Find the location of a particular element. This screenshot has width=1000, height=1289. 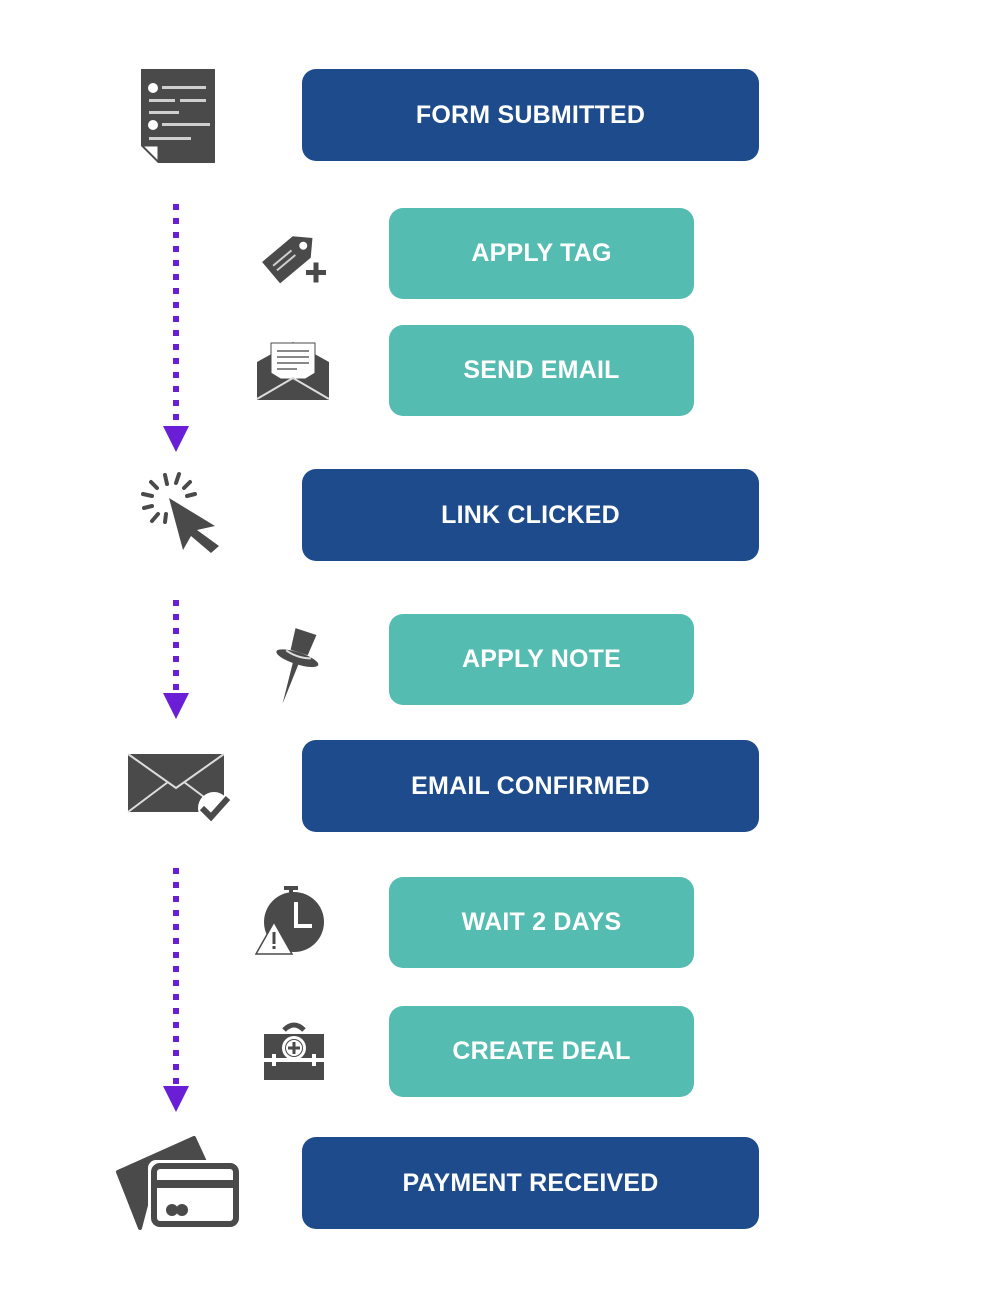

step-wait-2-days: WAIT 2 DAYS is located at coordinates (541, 922).